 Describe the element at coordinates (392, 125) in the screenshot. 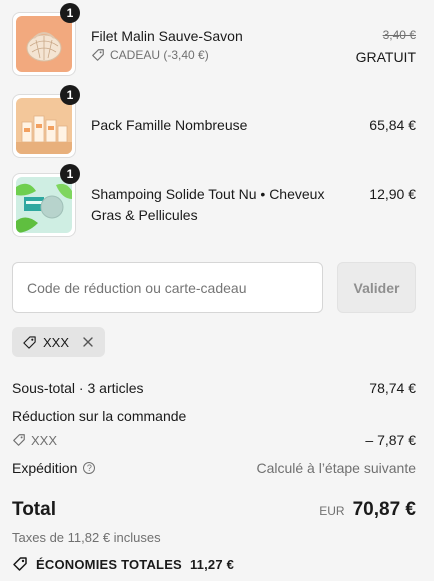

I see `product-price: 65,84 €` at that location.